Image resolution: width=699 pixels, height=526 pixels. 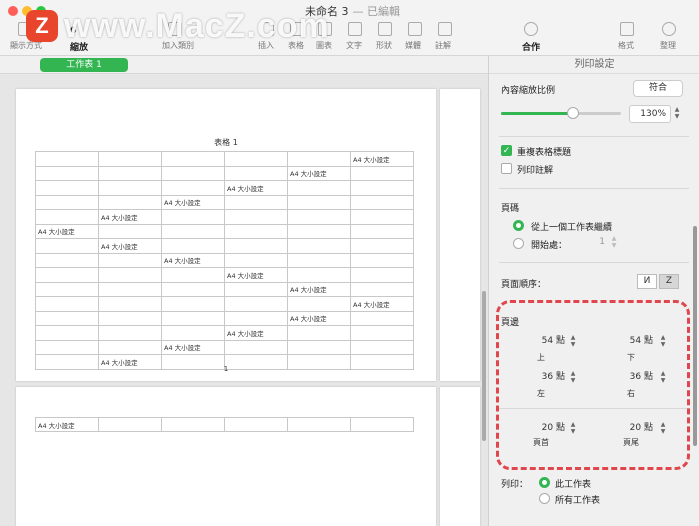 I want to click on repeat-headers-checkbox: ✓, so click(x=506, y=150).